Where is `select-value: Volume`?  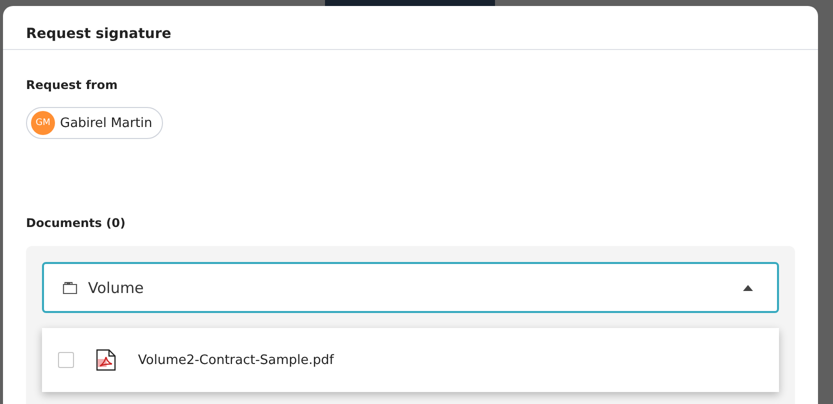
select-value: Volume is located at coordinates (116, 287).